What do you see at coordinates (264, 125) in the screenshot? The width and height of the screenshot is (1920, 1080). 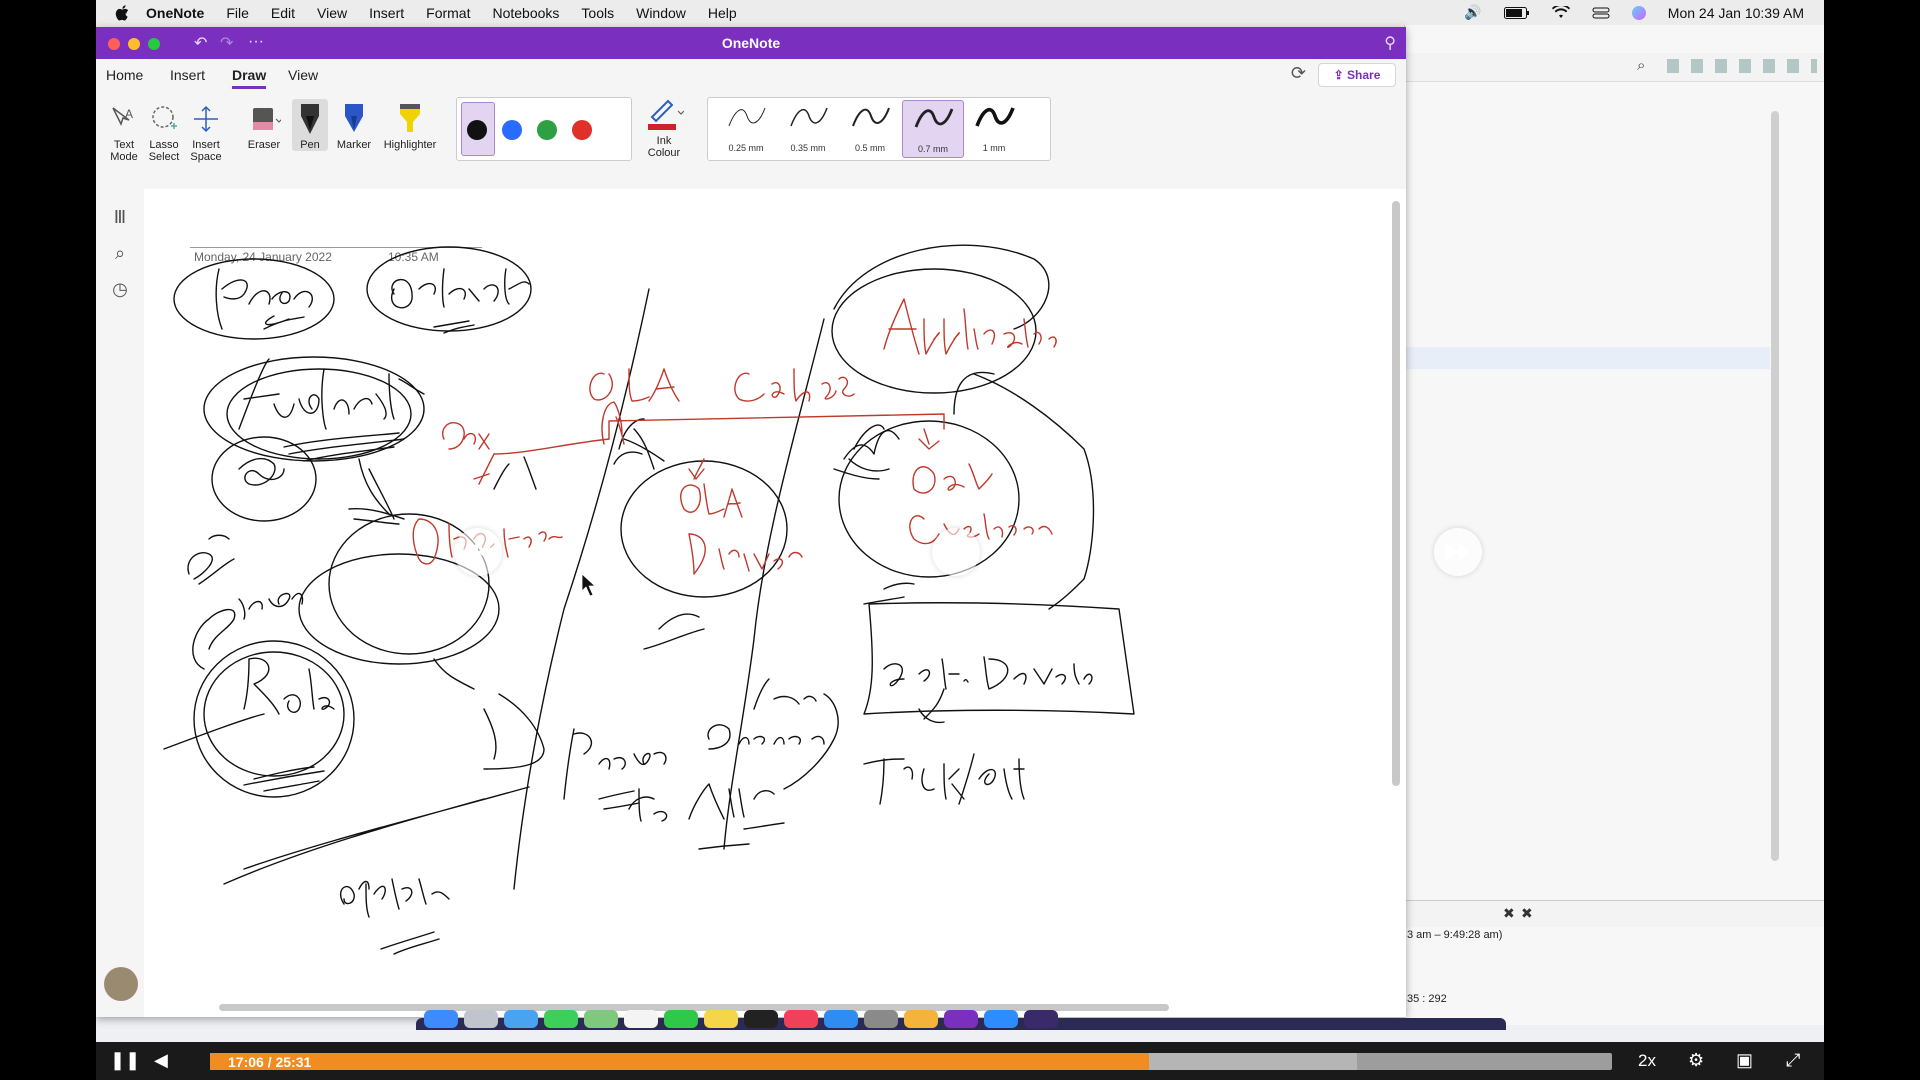 I see `eraser-button: Eraser` at bounding box center [264, 125].